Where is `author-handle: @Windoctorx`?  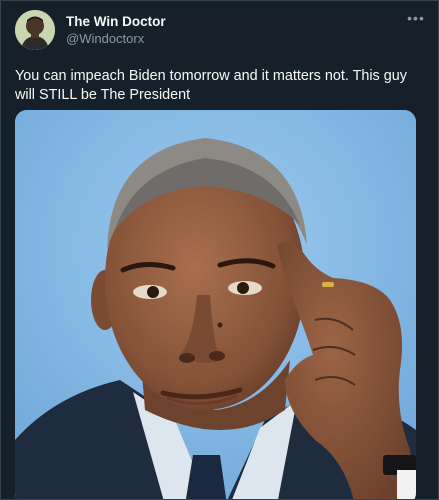 author-handle: @Windoctorx is located at coordinates (116, 39).